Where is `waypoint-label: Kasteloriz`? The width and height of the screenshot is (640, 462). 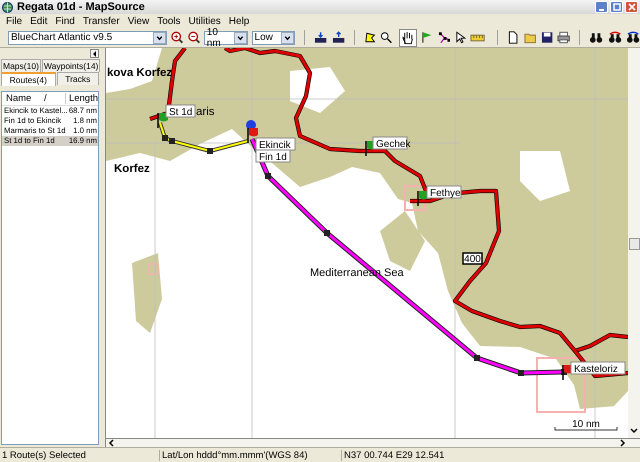
waypoint-label: Kasteloriz is located at coordinates (598, 368).